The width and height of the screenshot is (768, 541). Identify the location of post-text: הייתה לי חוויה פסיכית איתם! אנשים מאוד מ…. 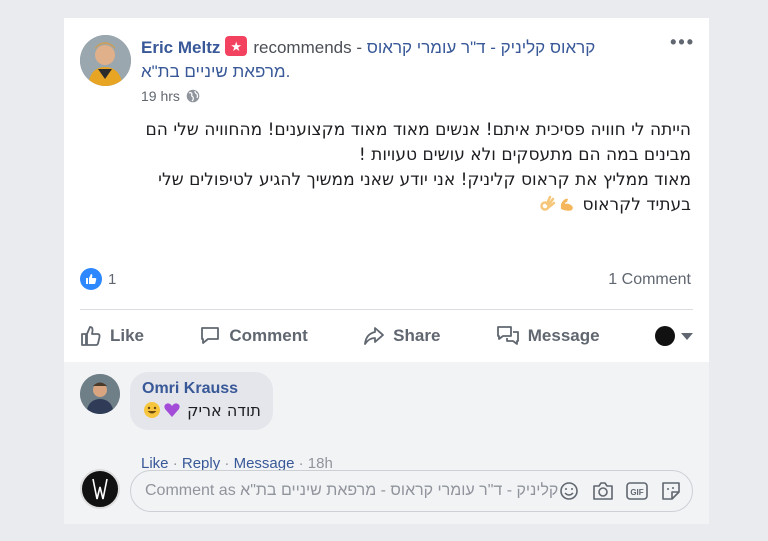
(388, 168).